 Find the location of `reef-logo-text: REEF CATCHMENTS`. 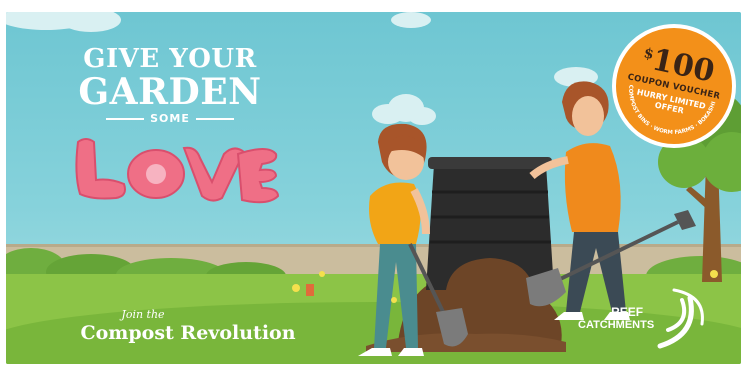

reef-logo-text: REEF CATCHMENTS is located at coordinates (616, 318).